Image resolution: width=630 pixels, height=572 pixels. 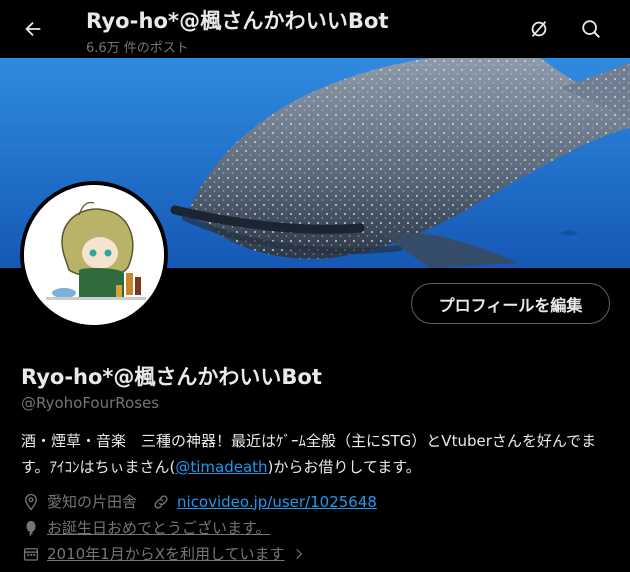 I want to click on profile-meta-row-3: 2010年1月からXを利用しています, so click(x=168, y=553).